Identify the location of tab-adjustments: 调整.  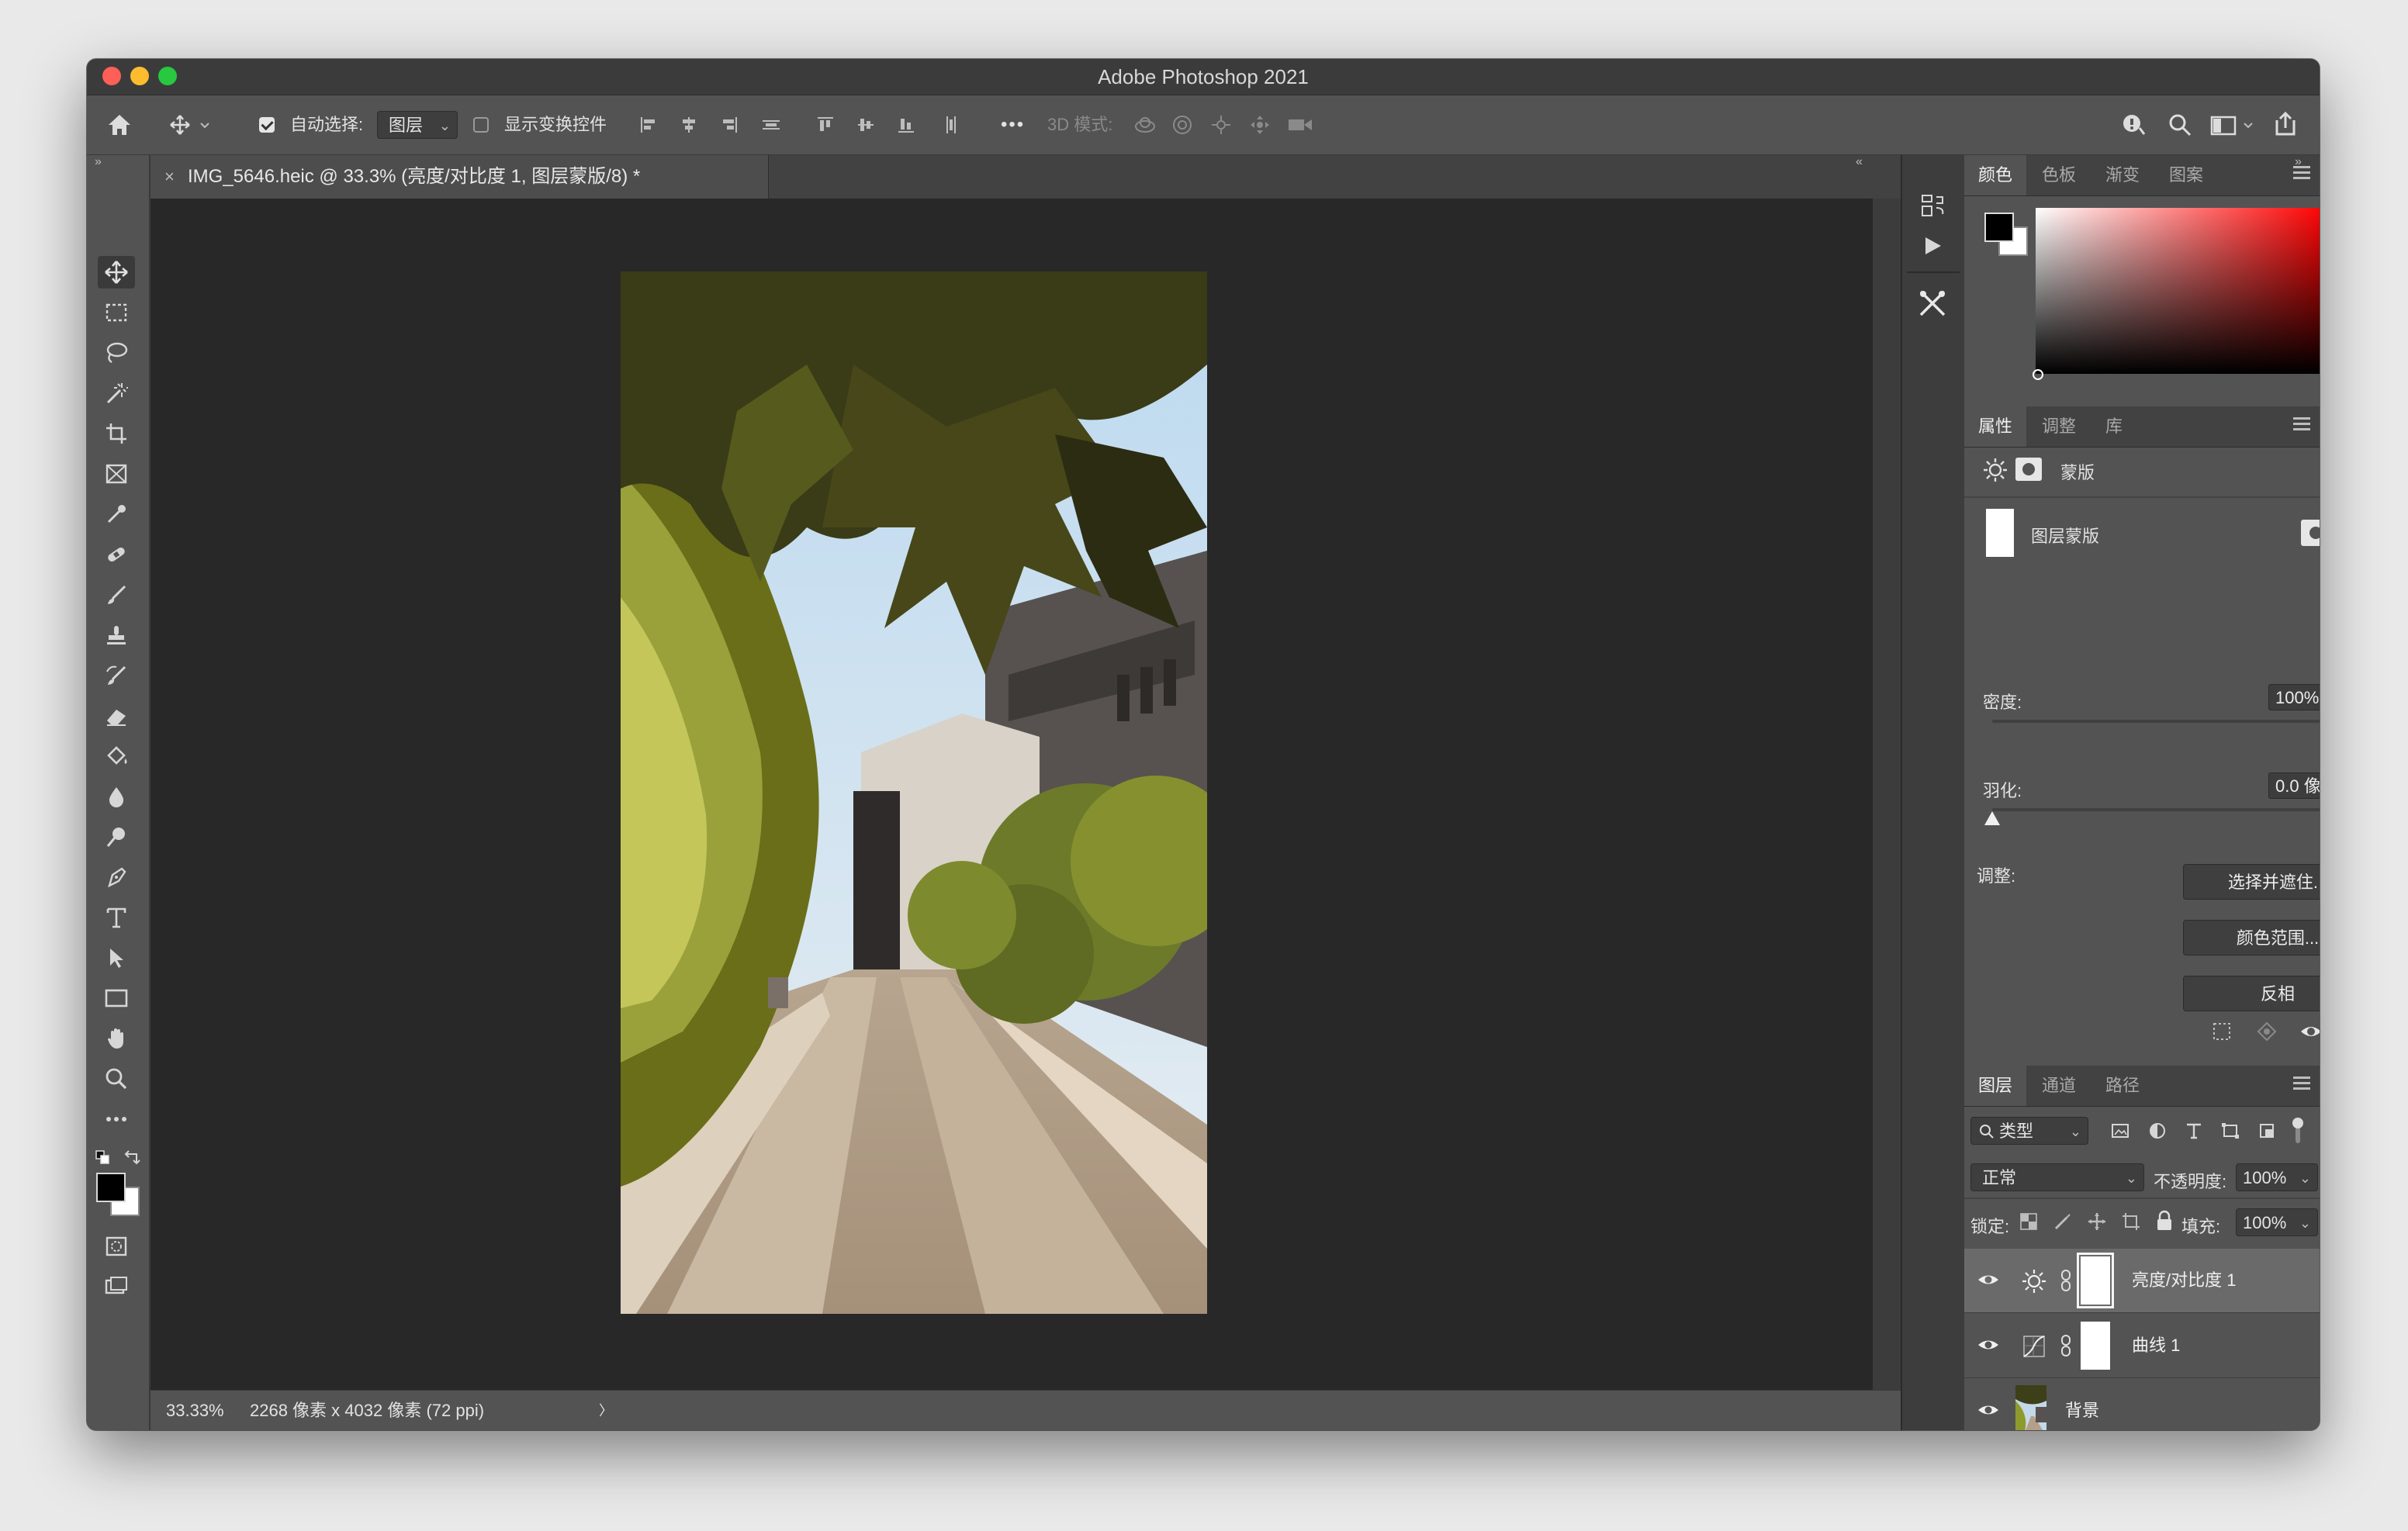
(2059, 426).